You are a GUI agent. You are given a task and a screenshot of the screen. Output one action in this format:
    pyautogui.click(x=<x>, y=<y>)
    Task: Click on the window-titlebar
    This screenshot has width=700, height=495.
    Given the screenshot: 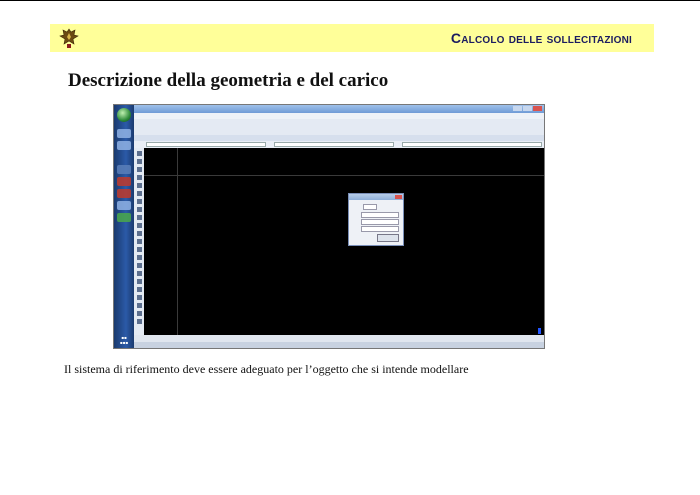 What is the action you would take?
    pyautogui.click(x=339, y=109)
    